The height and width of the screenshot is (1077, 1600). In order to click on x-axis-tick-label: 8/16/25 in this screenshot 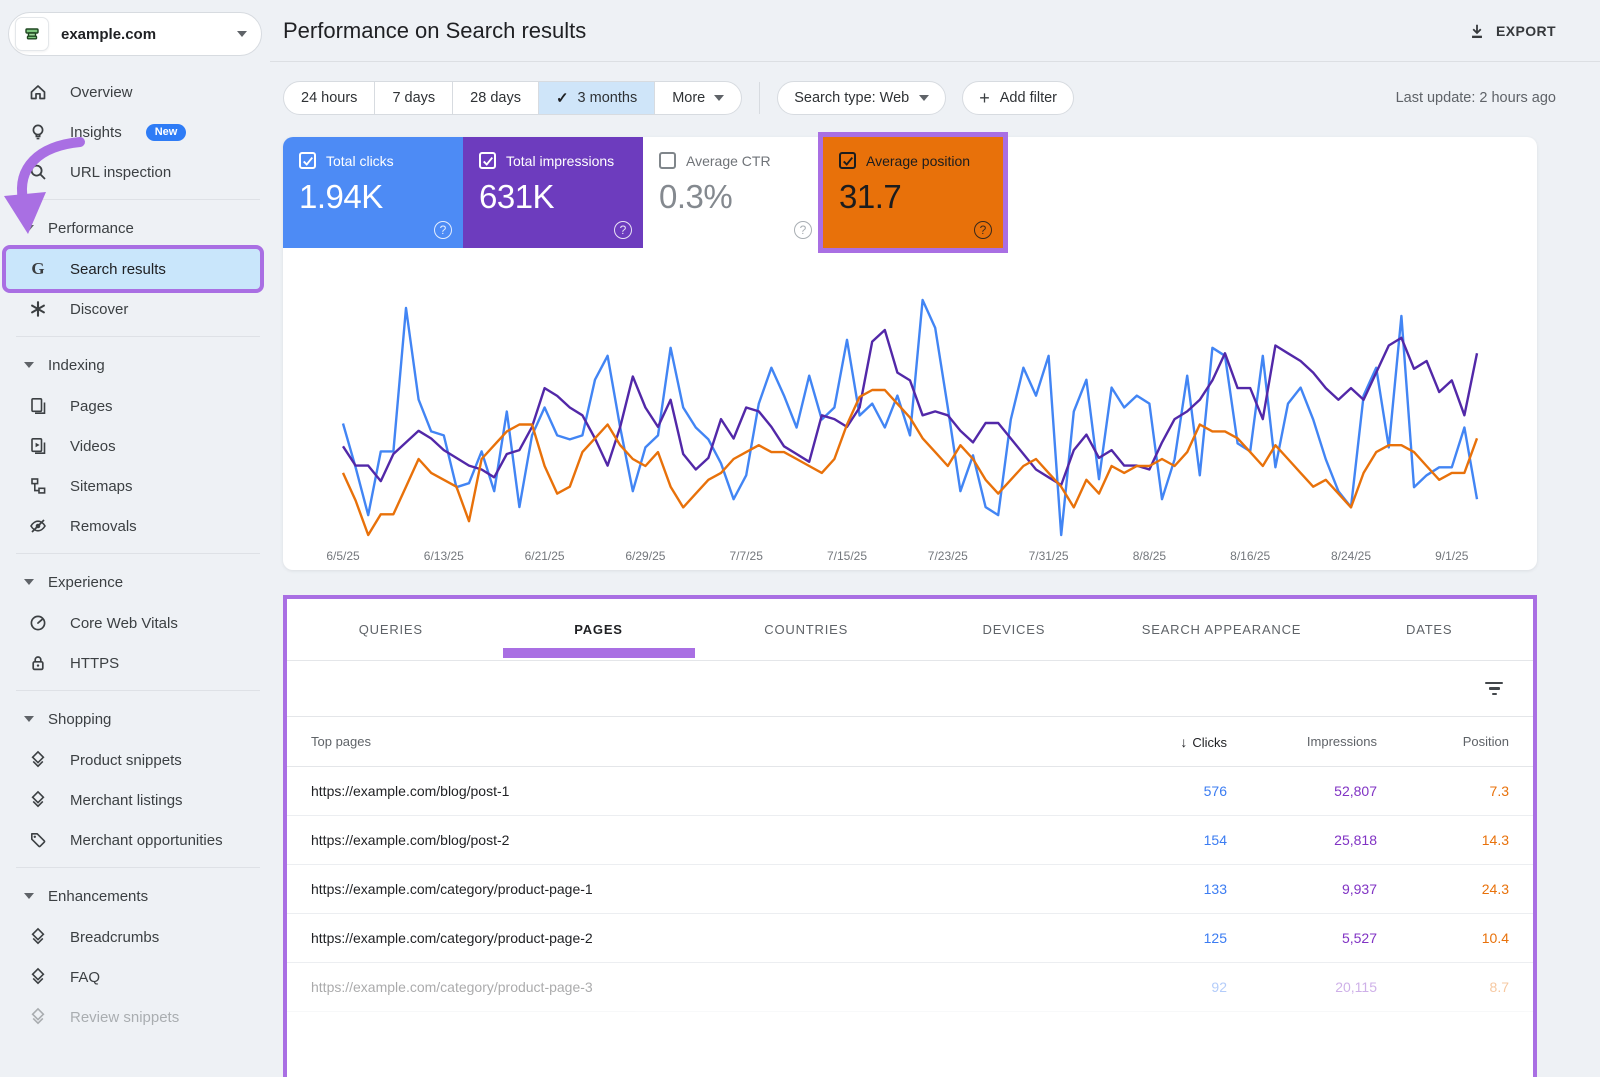, I will do `click(1250, 556)`.